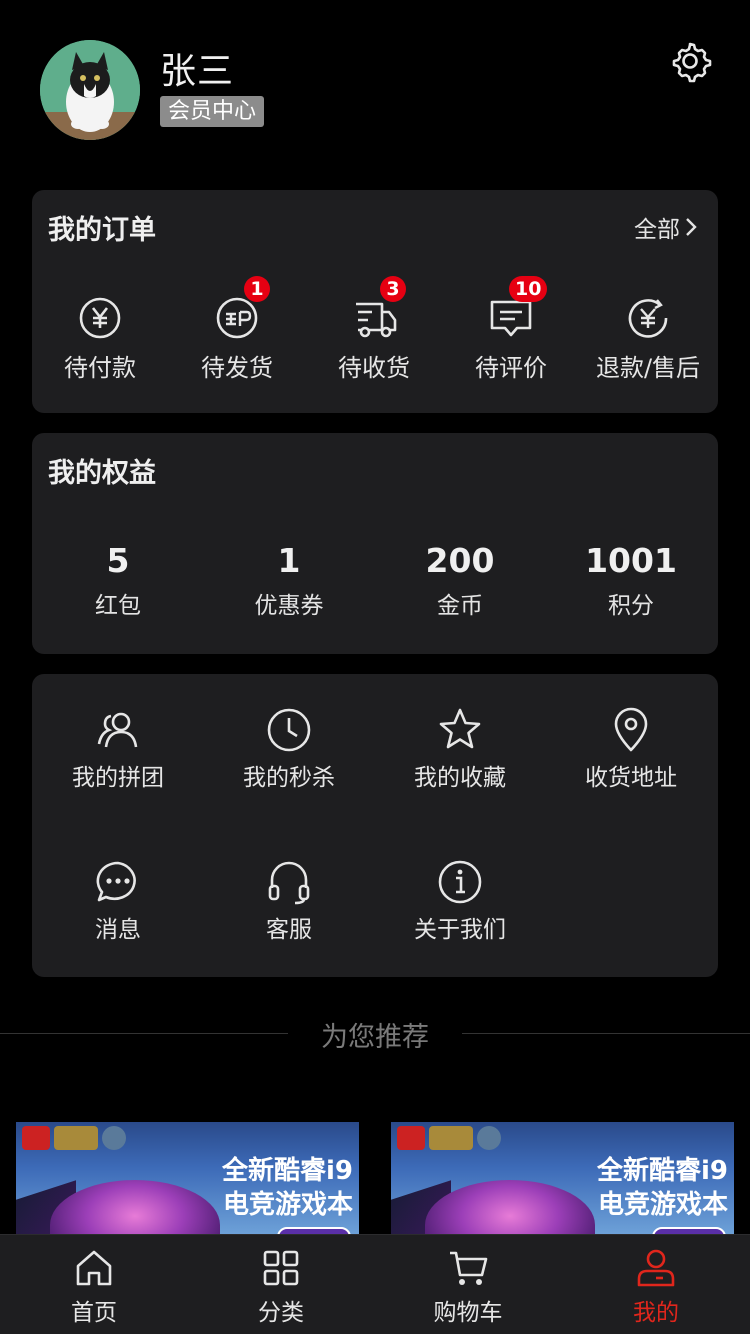 The image size is (750, 1334). I want to click on orders-view-all-link: 全部, so click(666, 227).